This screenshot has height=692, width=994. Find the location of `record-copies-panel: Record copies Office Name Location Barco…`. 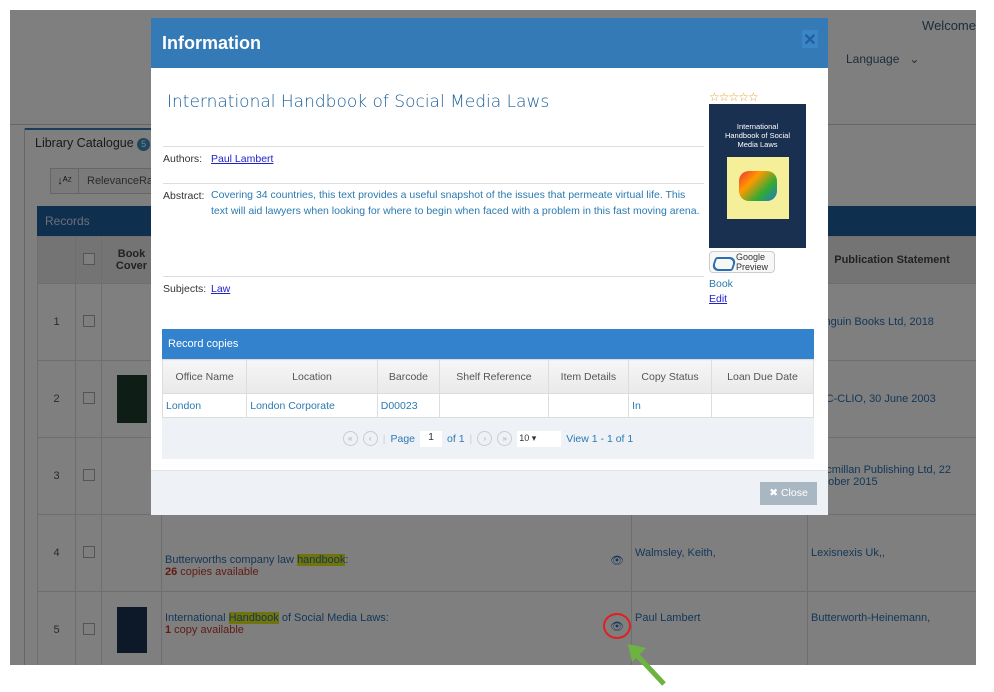

record-copies-panel: Record copies Office Name Location Barco… is located at coordinates (488, 394).